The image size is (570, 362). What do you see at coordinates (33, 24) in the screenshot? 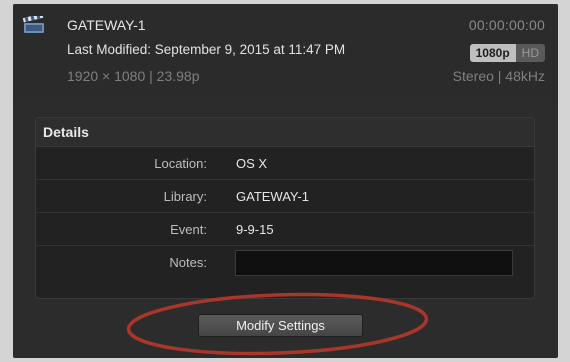
I see `clapperboard-icon` at bounding box center [33, 24].